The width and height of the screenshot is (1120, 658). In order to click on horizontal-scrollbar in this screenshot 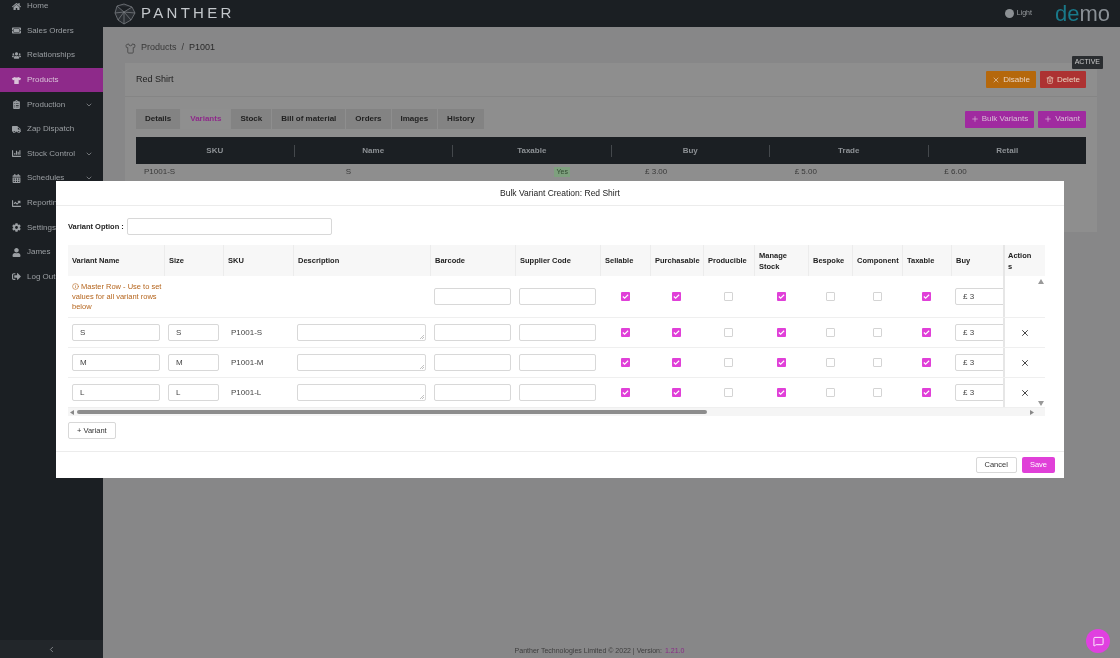, I will do `click(556, 412)`.